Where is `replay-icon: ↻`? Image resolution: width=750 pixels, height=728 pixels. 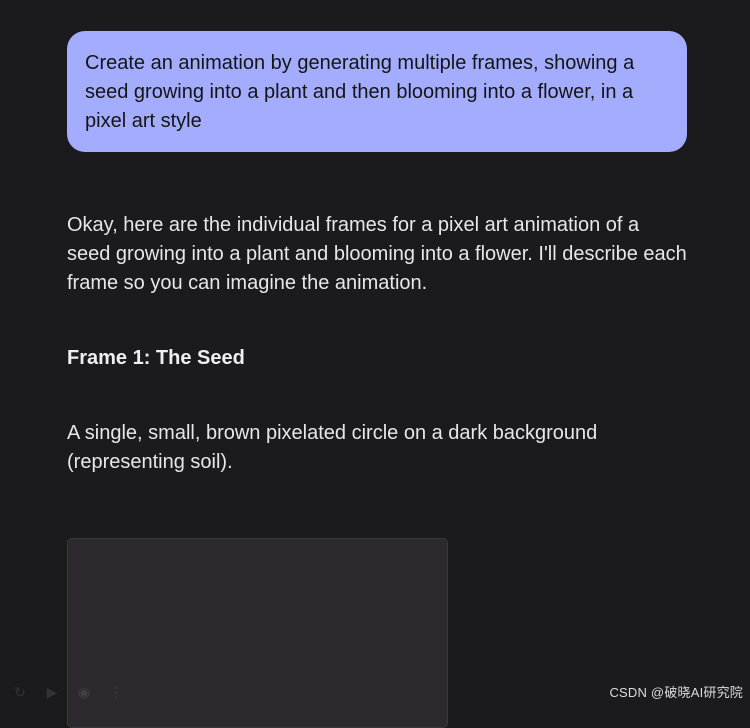
replay-icon: ↻ is located at coordinates (20, 692).